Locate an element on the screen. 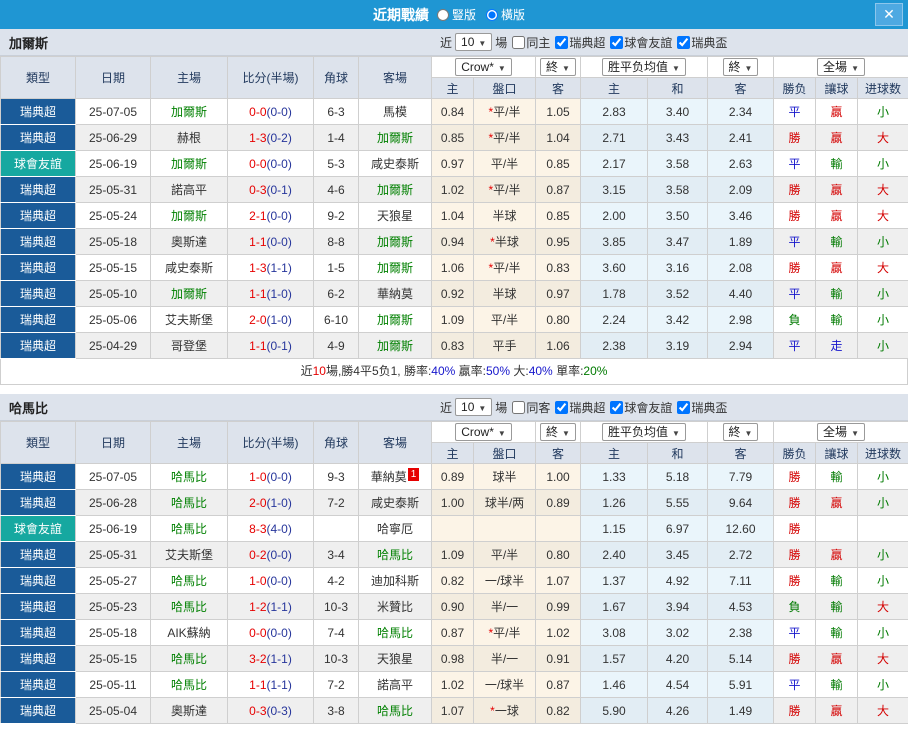 Image resolution: width=908 pixels, height=749 pixels. avg-home: 2.83 is located at coordinates (614, 111).